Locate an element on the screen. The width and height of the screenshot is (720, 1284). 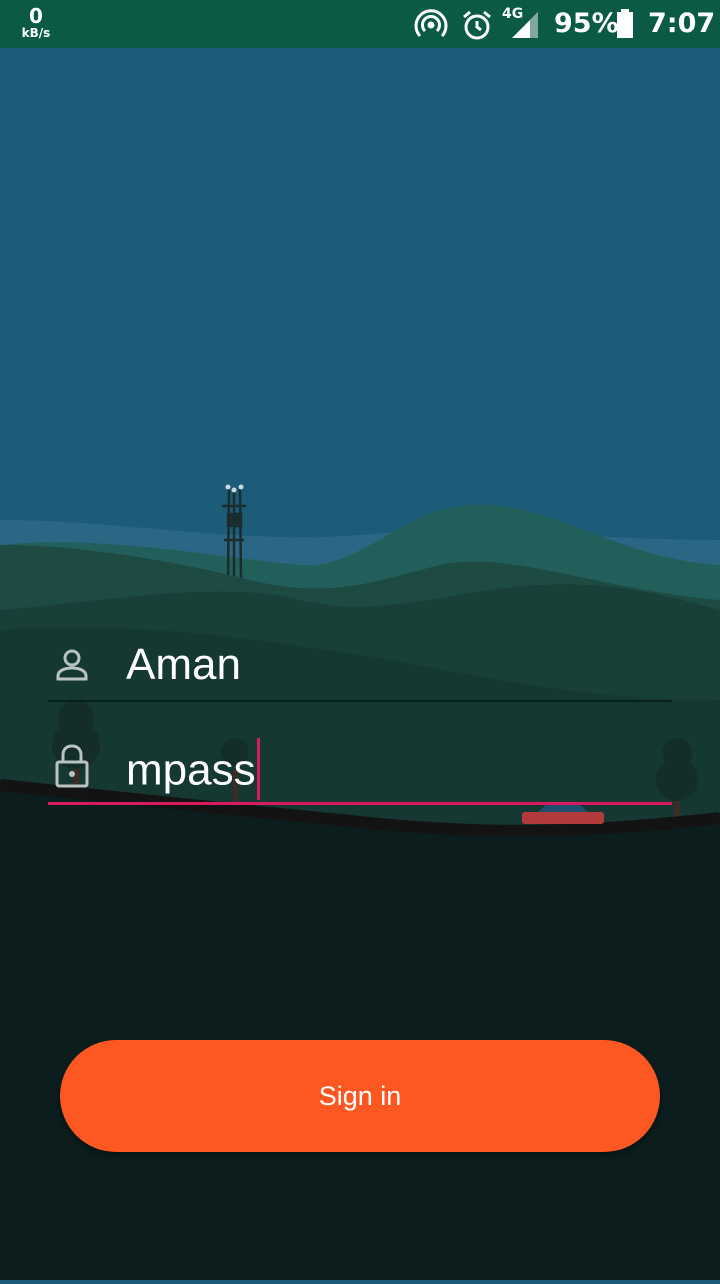
network-speed-indicator: 0 kB/s is located at coordinates (36, 22).